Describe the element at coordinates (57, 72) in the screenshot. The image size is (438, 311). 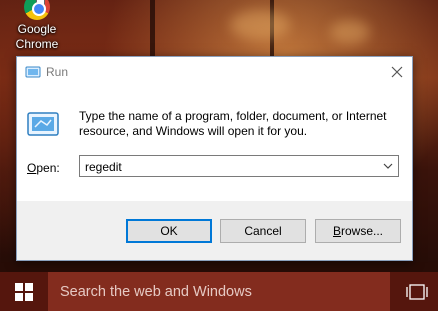
I see `dialog-title: Run` at that location.